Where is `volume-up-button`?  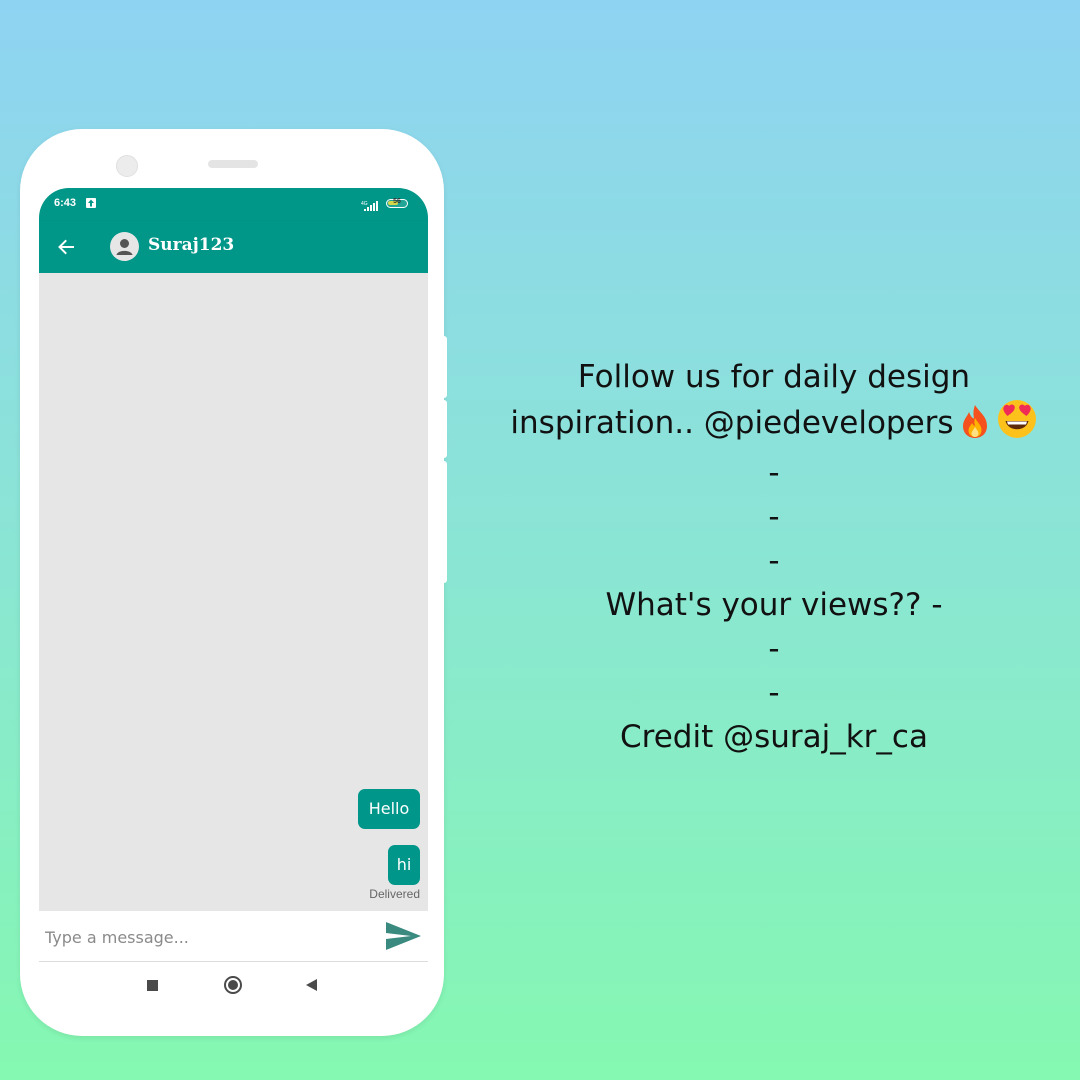 volume-up-button is located at coordinates (445, 367).